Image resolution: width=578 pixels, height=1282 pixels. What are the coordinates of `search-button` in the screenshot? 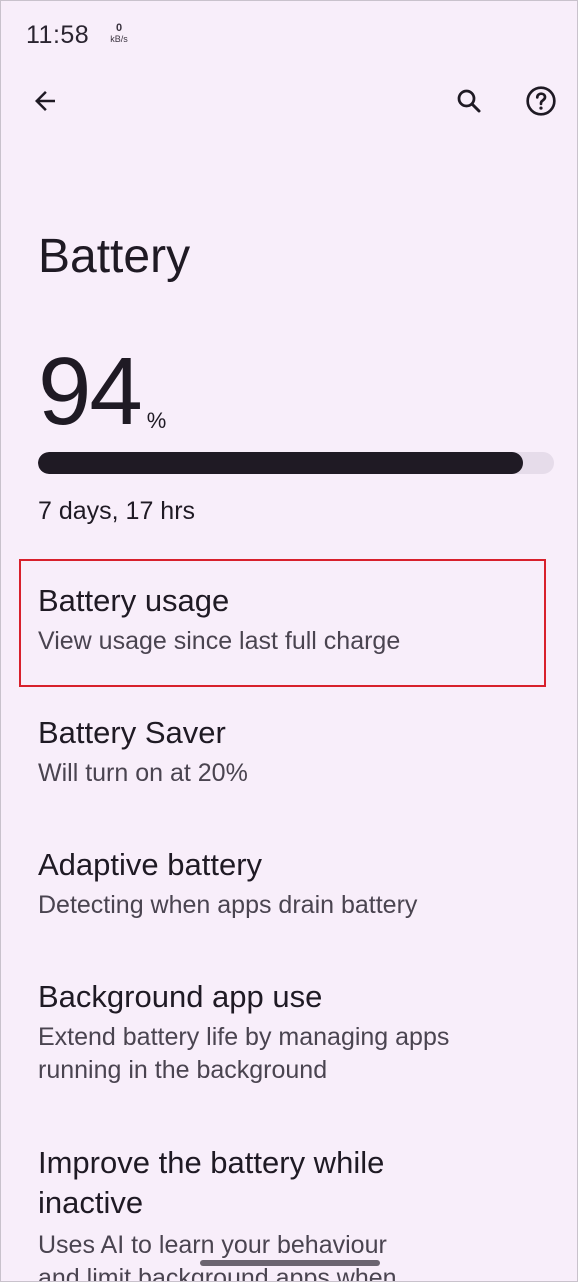 It's located at (469, 101).